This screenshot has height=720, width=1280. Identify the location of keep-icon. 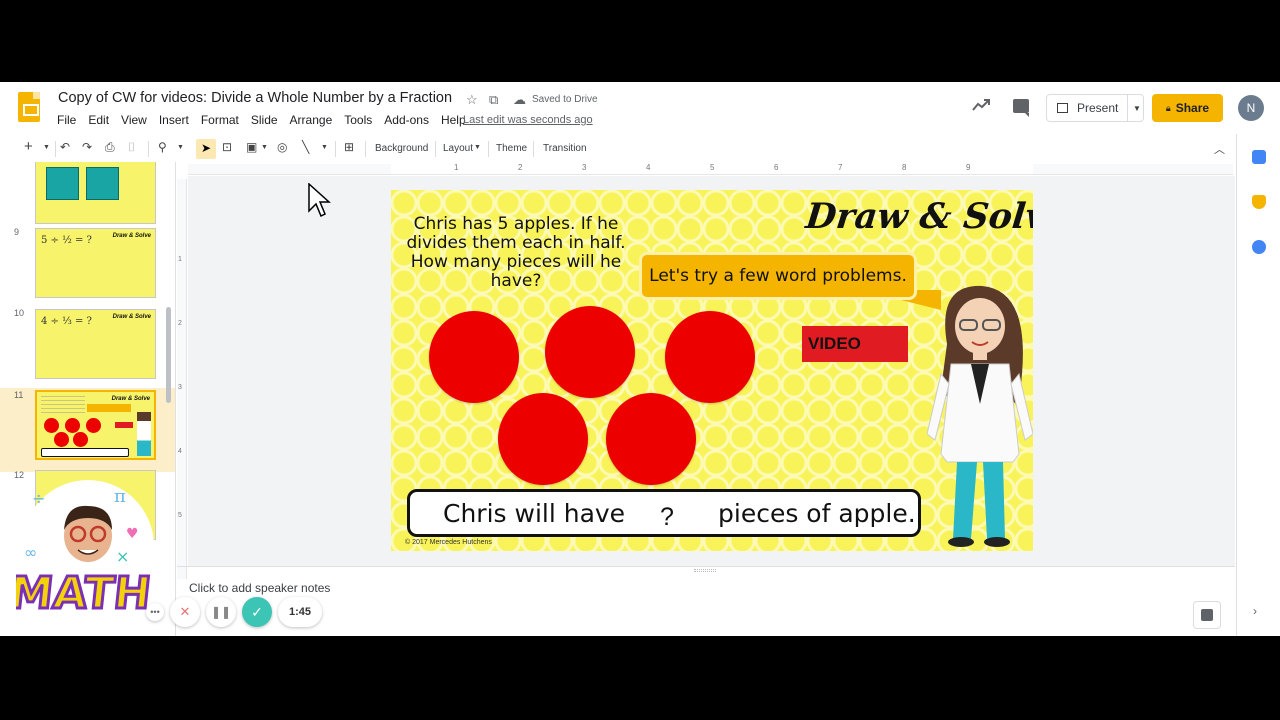
(1259, 202).